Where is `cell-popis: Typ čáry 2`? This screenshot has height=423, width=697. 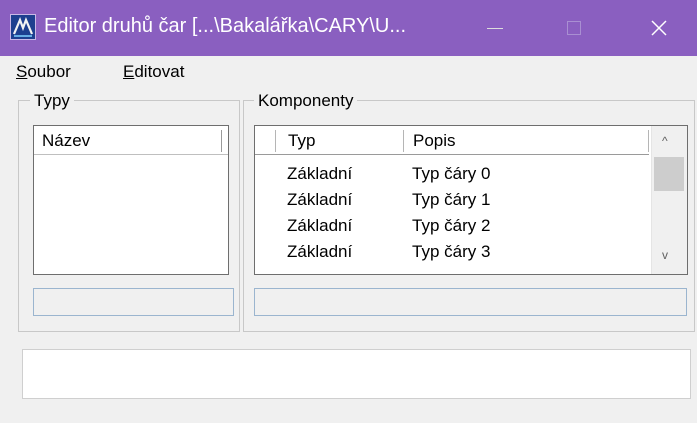
cell-popis: Typ čáry 2 is located at coordinates (451, 225).